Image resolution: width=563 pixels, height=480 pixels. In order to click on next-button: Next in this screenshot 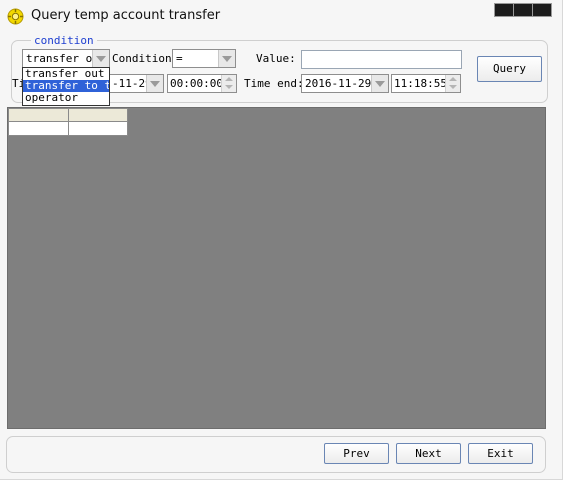, I will do `click(428, 453)`.